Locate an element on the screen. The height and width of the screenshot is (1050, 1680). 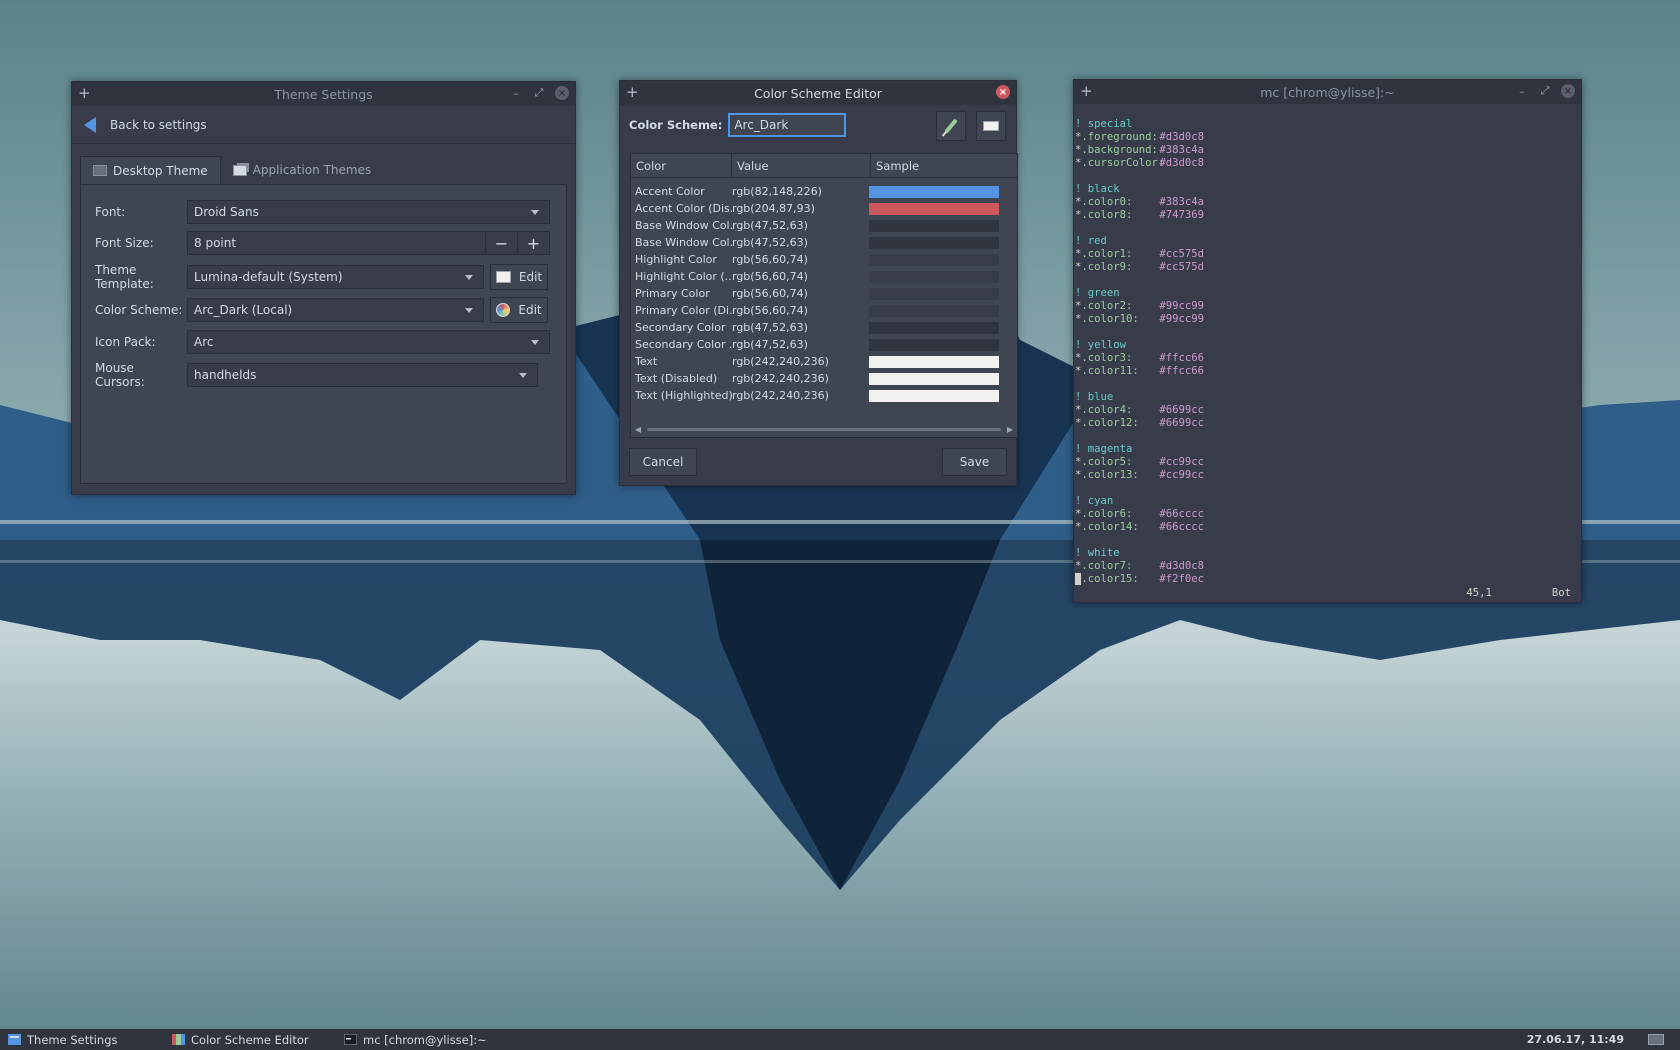
resource-key: .color11: is located at coordinates (1110, 371).